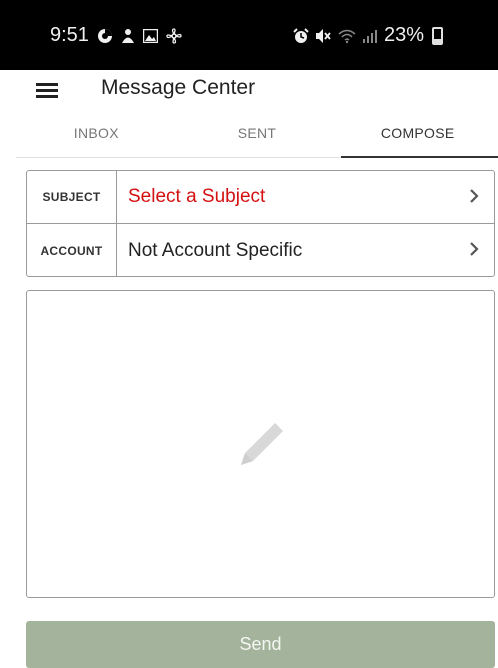 The width and height of the screenshot is (498, 668). Describe the element at coordinates (347, 36) in the screenshot. I see `wifi-icon` at that location.